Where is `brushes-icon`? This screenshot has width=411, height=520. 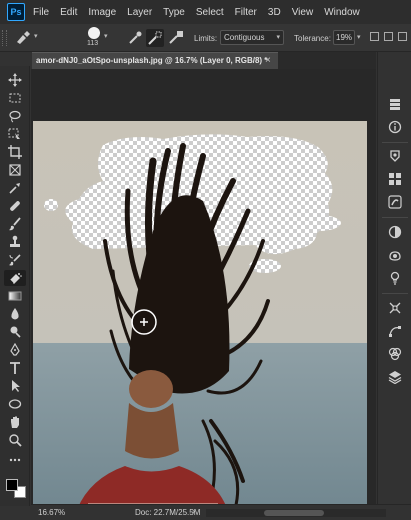
brushes-icon is located at coordinates (395, 202).